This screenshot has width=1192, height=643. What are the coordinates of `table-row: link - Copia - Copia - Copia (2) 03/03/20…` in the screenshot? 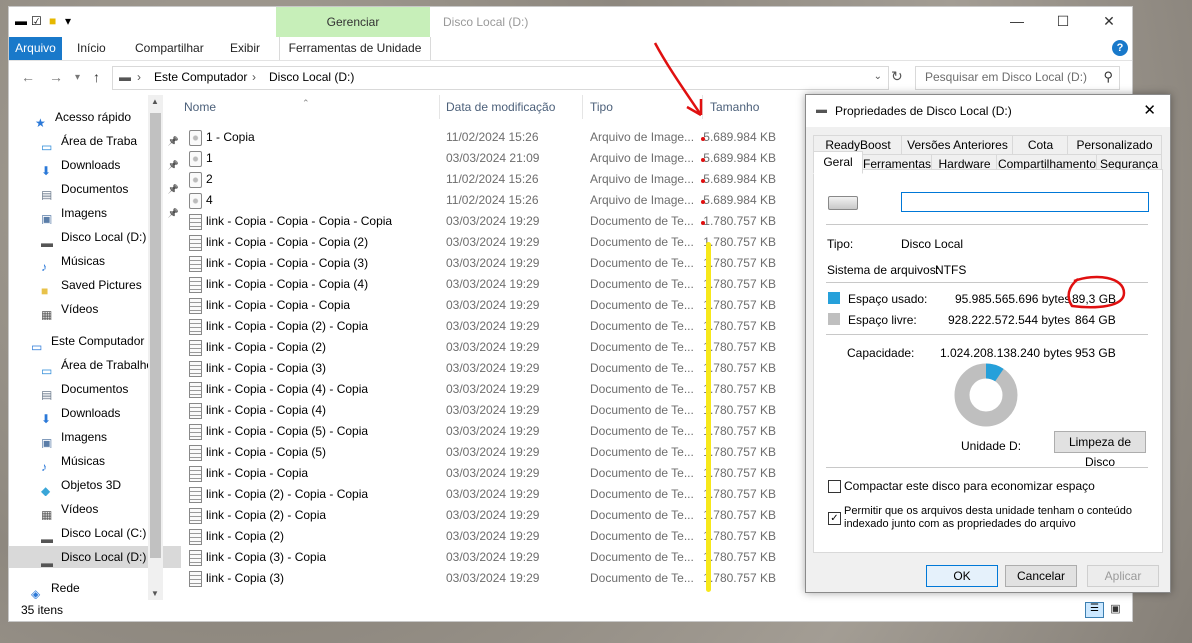 It's located at (479, 242).